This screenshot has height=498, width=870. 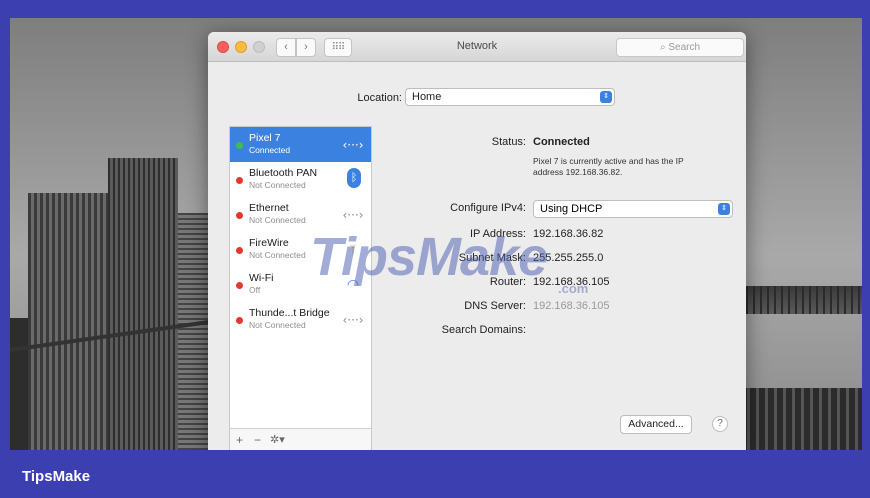 I want to click on gear-icon: ✲▾, so click(x=277, y=439).